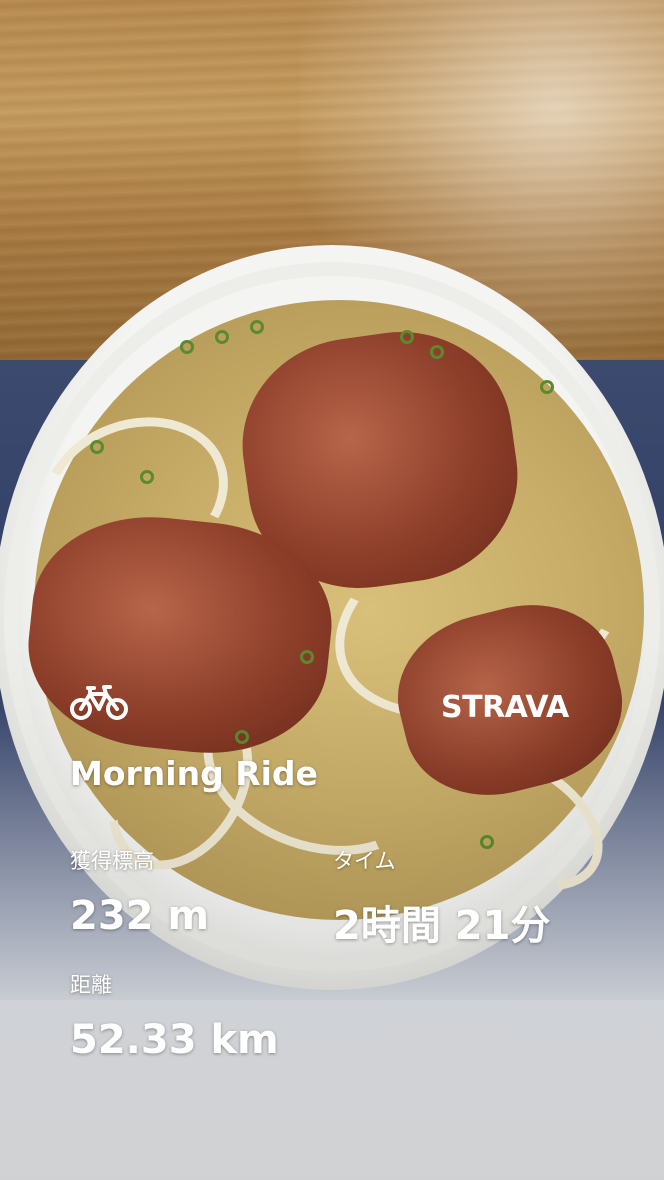 The width and height of the screenshot is (664, 1180). Describe the element at coordinates (140, 916) in the screenshot. I see `elevation-value: 232 m` at that location.